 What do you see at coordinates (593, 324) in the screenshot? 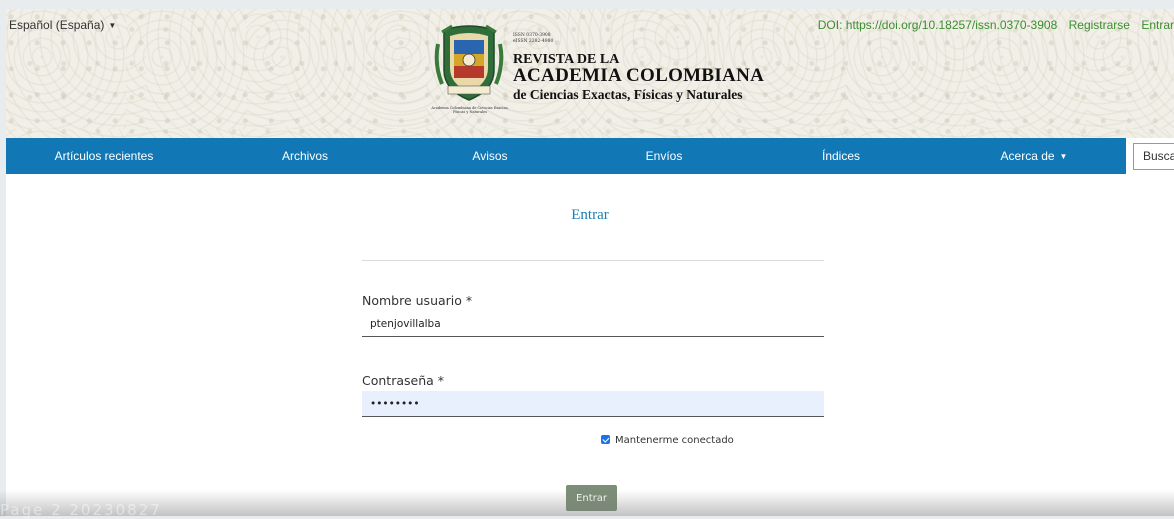
I see `username-input` at bounding box center [593, 324].